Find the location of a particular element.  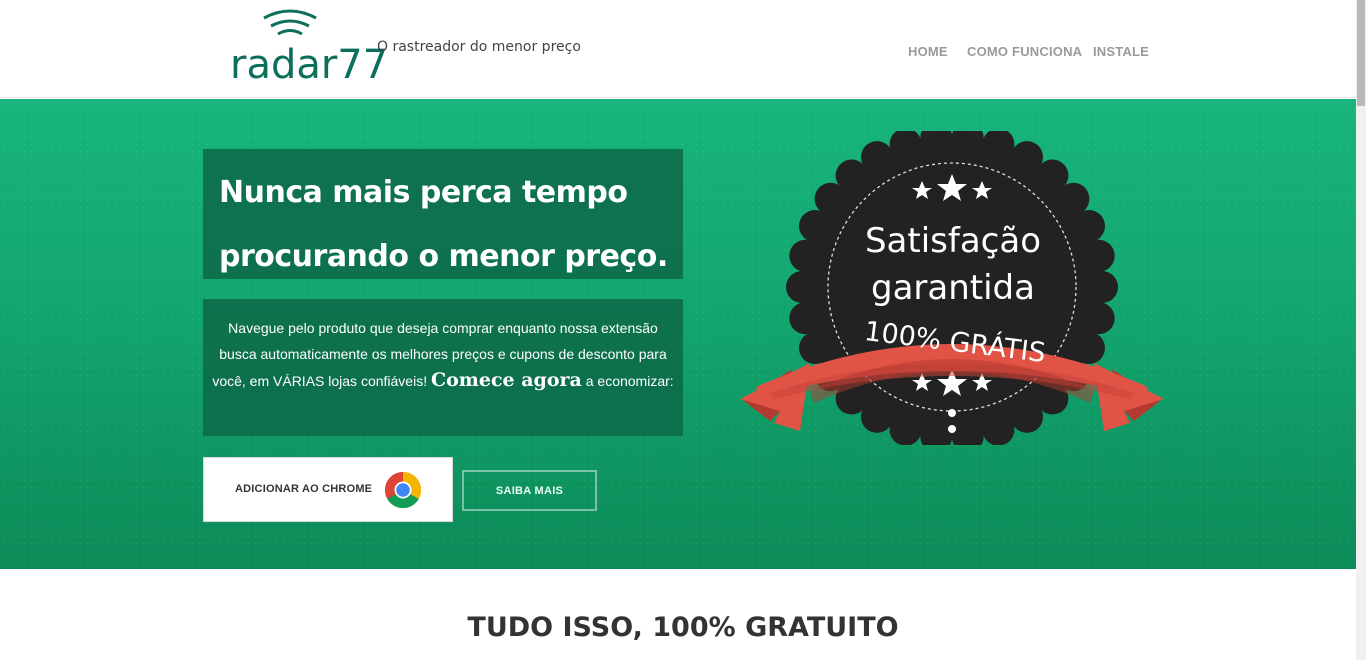

add-to-chrome-button: ADICIONAR AO CHROME is located at coordinates (328, 489).